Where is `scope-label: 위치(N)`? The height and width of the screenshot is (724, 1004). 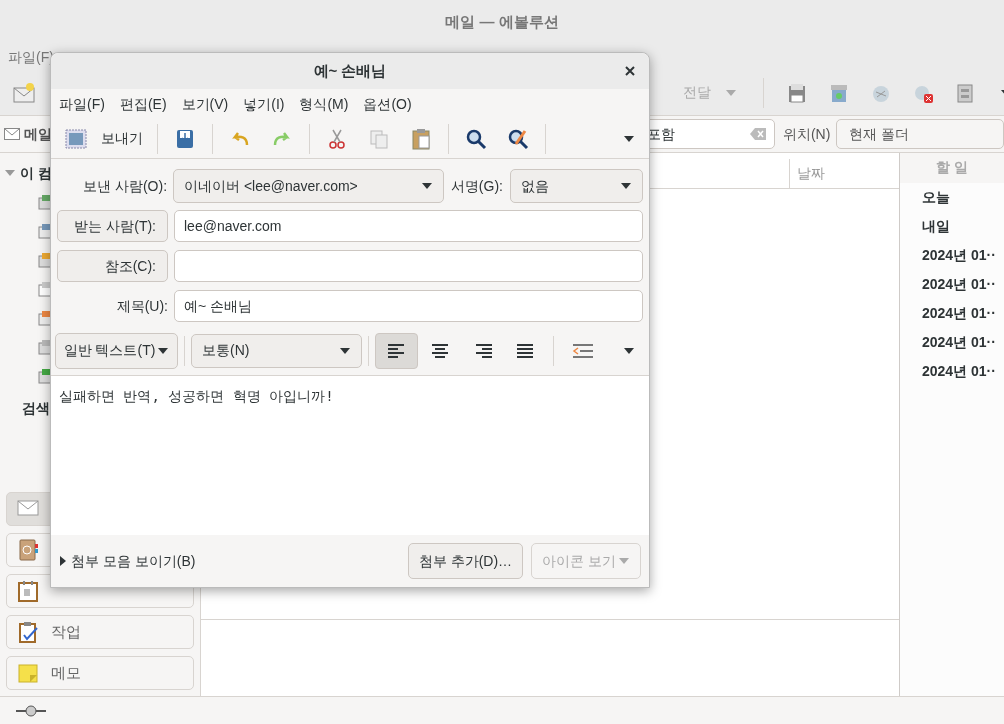 scope-label: 위치(N) is located at coordinates (806, 134).